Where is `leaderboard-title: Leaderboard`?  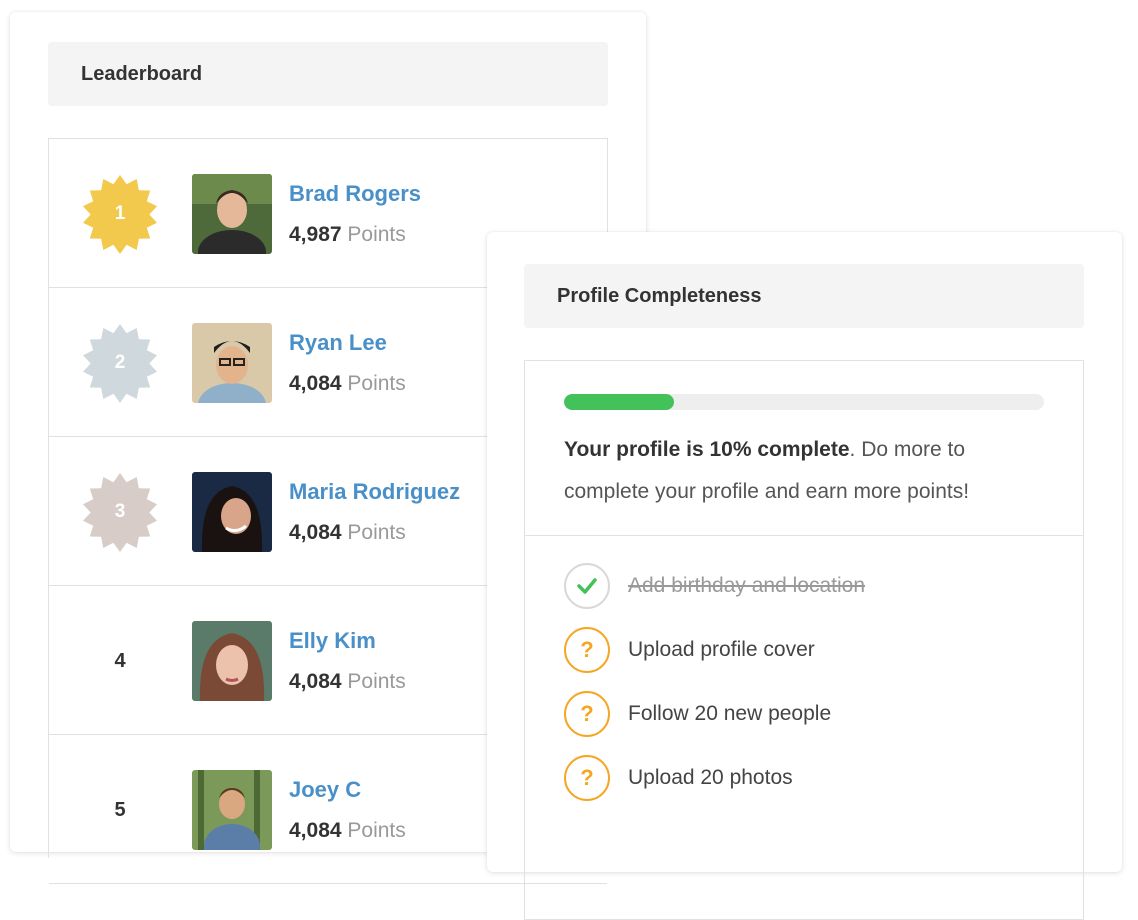 leaderboard-title: Leaderboard is located at coordinates (328, 74).